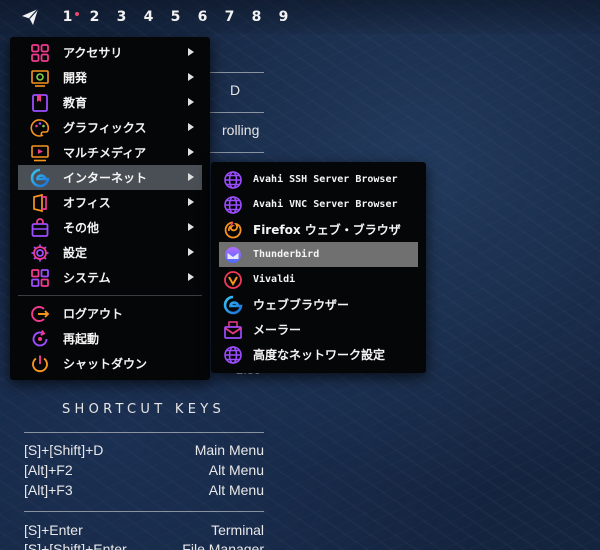 The height and width of the screenshot is (550, 600). Describe the element at coordinates (93, 314) in the screenshot. I see `menu-item-label: ログアウト` at that location.